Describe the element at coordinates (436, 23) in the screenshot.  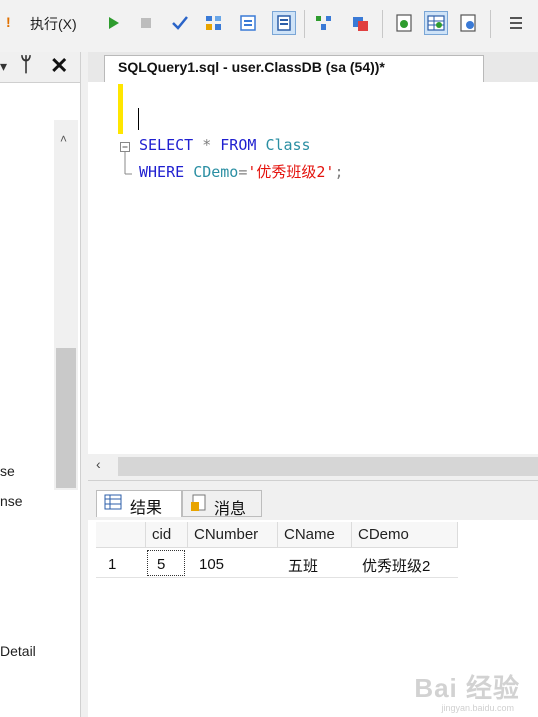
I see `results-grid-icon` at that location.